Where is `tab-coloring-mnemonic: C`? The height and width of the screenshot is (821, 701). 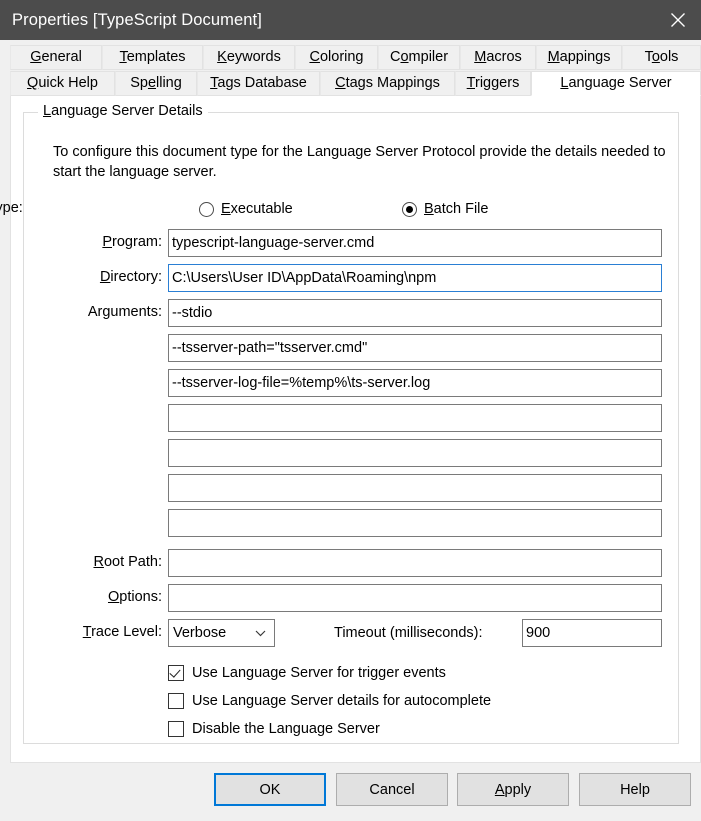 tab-coloring-mnemonic: C is located at coordinates (314, 57).